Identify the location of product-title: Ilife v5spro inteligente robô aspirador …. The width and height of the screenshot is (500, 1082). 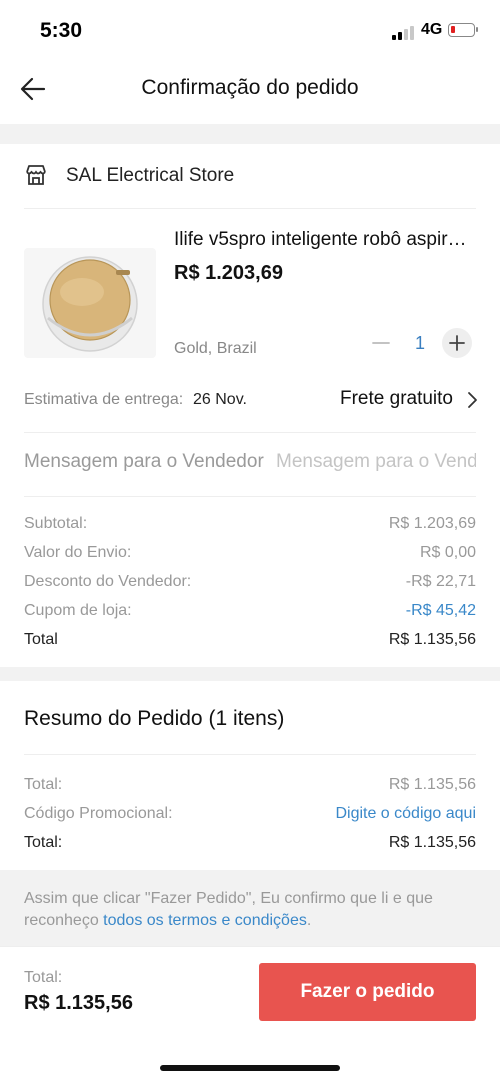
(325, 240).